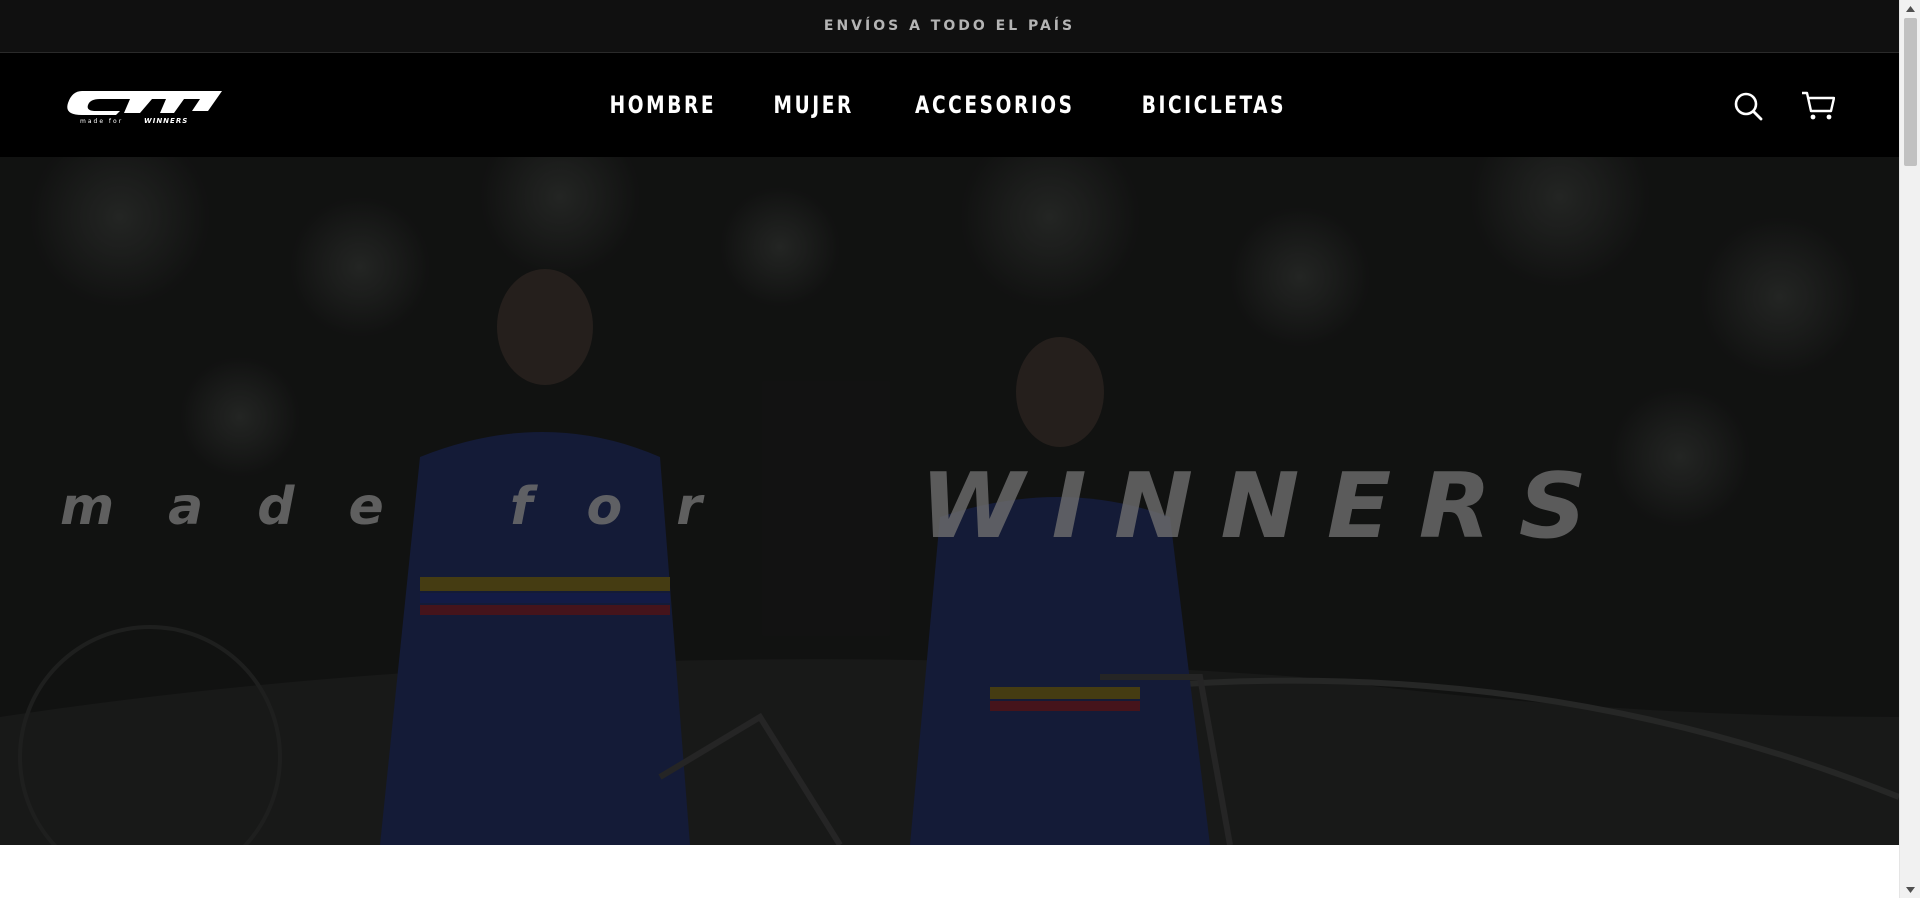 The image size is (1920, 898). I want to click on vertical-scrollbar, so click(1909, 449).